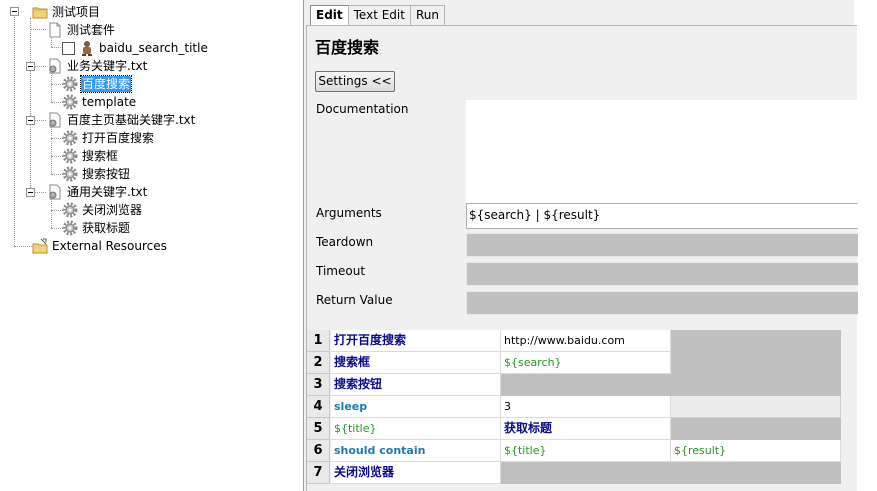  What do you see at coordinates (347, 47) in the screenshot?
I see `keyword-title: 百度搜索` at bounding box center [347, 47].